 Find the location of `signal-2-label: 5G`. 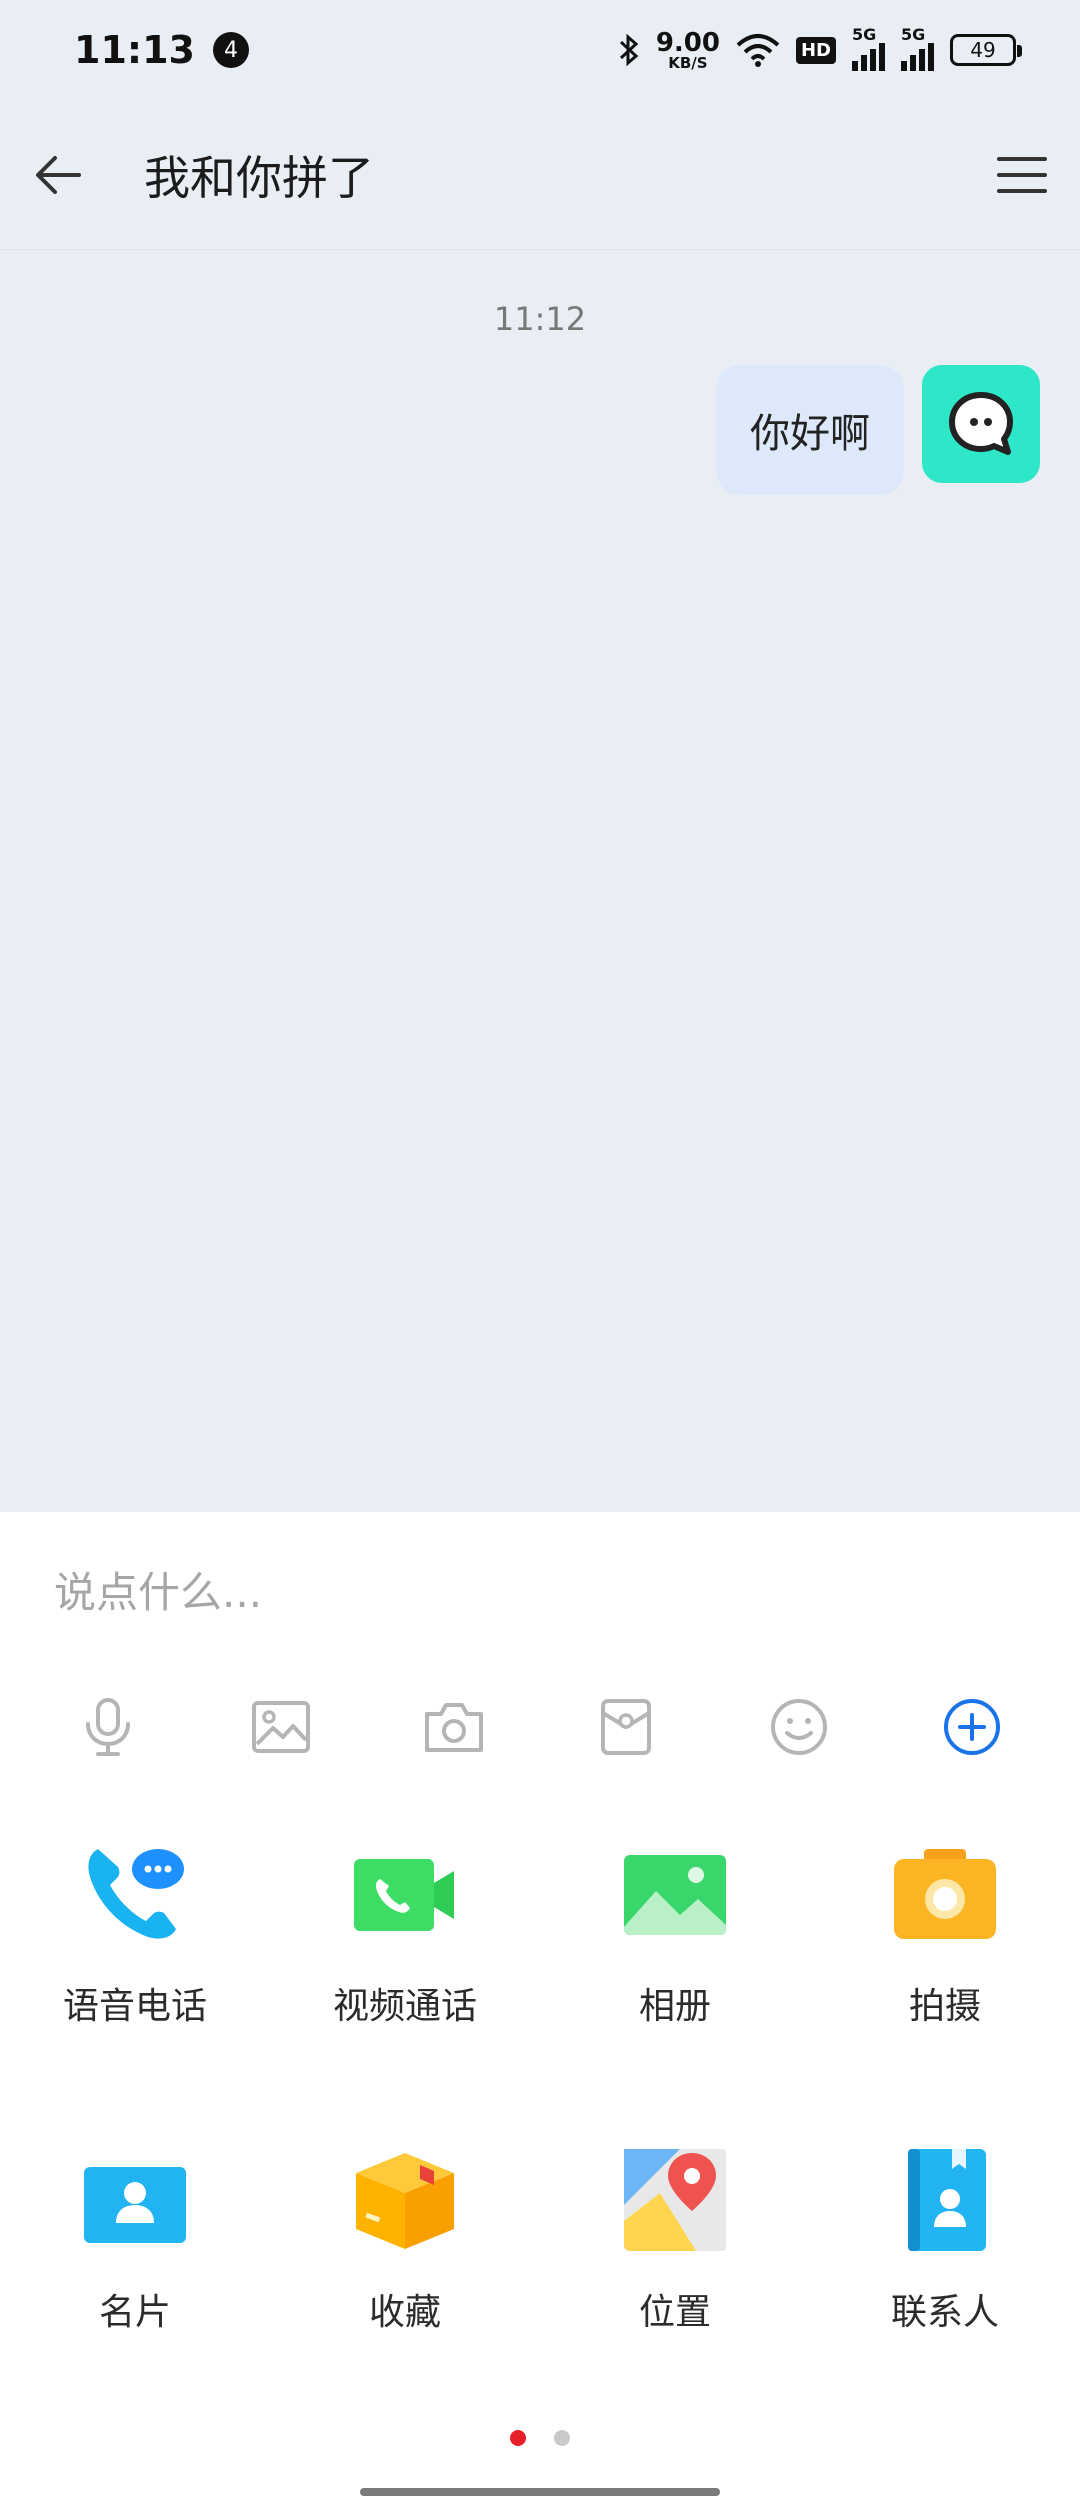

signal-2-label: 5G is located at coordinates (913, 34).